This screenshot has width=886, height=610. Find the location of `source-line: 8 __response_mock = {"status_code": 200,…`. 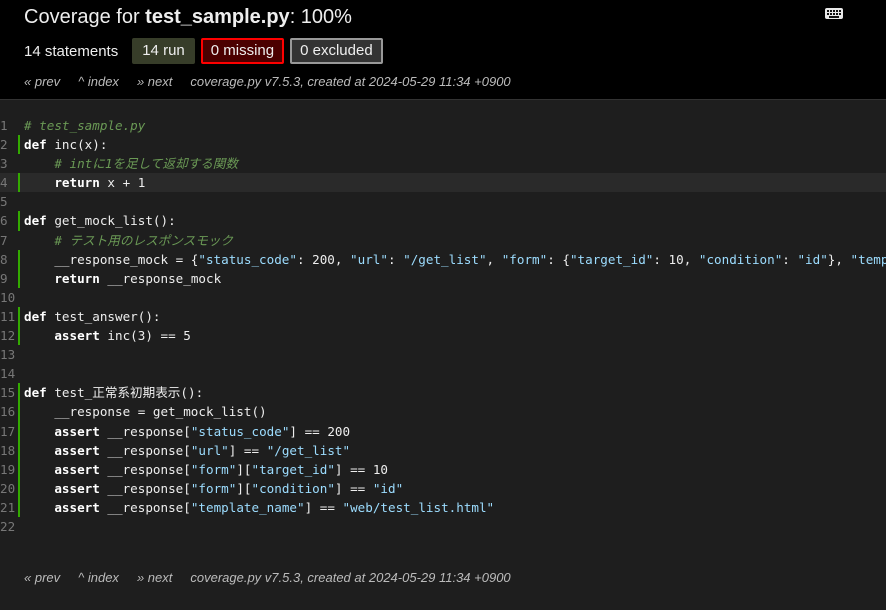

source-line: 8 __response_mock = {"status_code": 200,… is located at coordinates (443, 259).